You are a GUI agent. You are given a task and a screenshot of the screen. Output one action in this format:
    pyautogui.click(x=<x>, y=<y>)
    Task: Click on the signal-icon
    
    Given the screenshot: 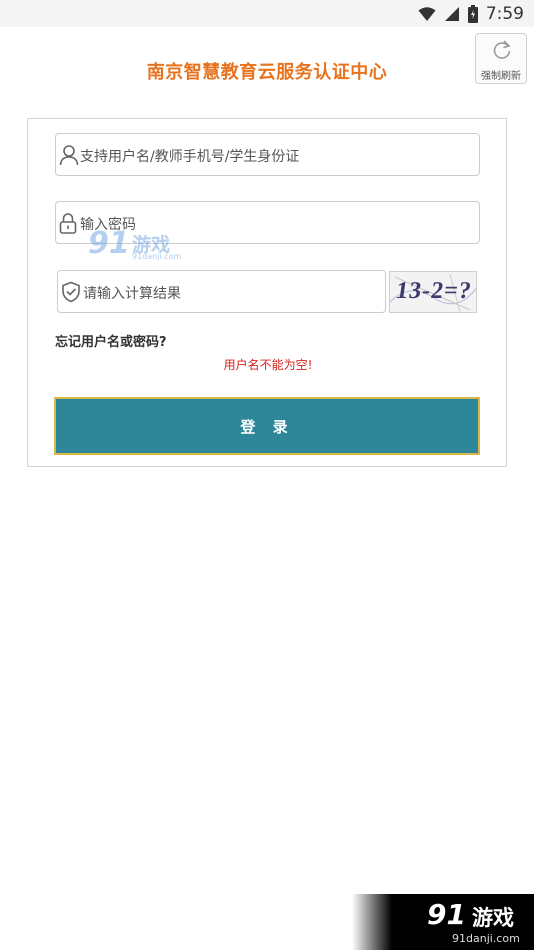 What is the action you would take?
    pyautogui.click(x=451, y=14)
    